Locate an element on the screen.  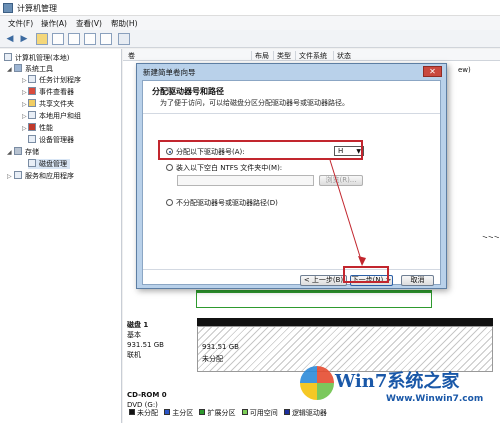
annotation-arrow-line is located at coordinates (346, 211).